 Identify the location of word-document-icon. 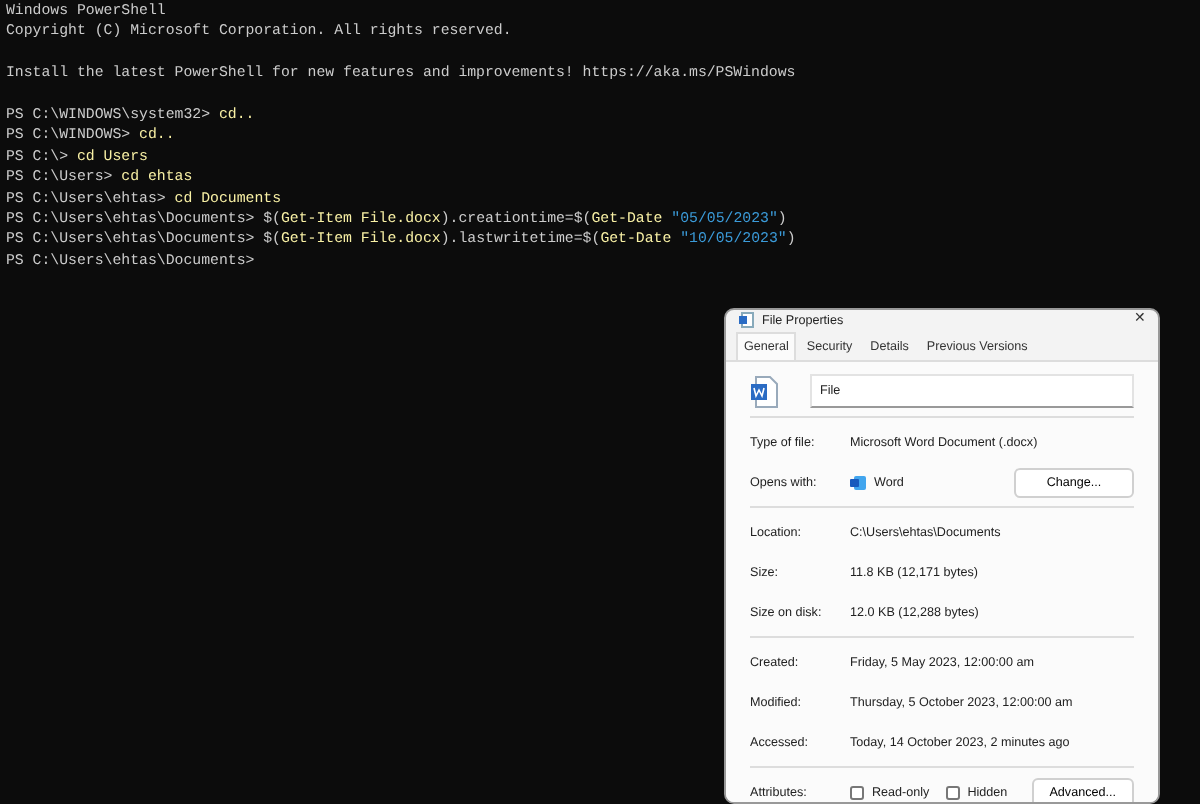
(764, 391).